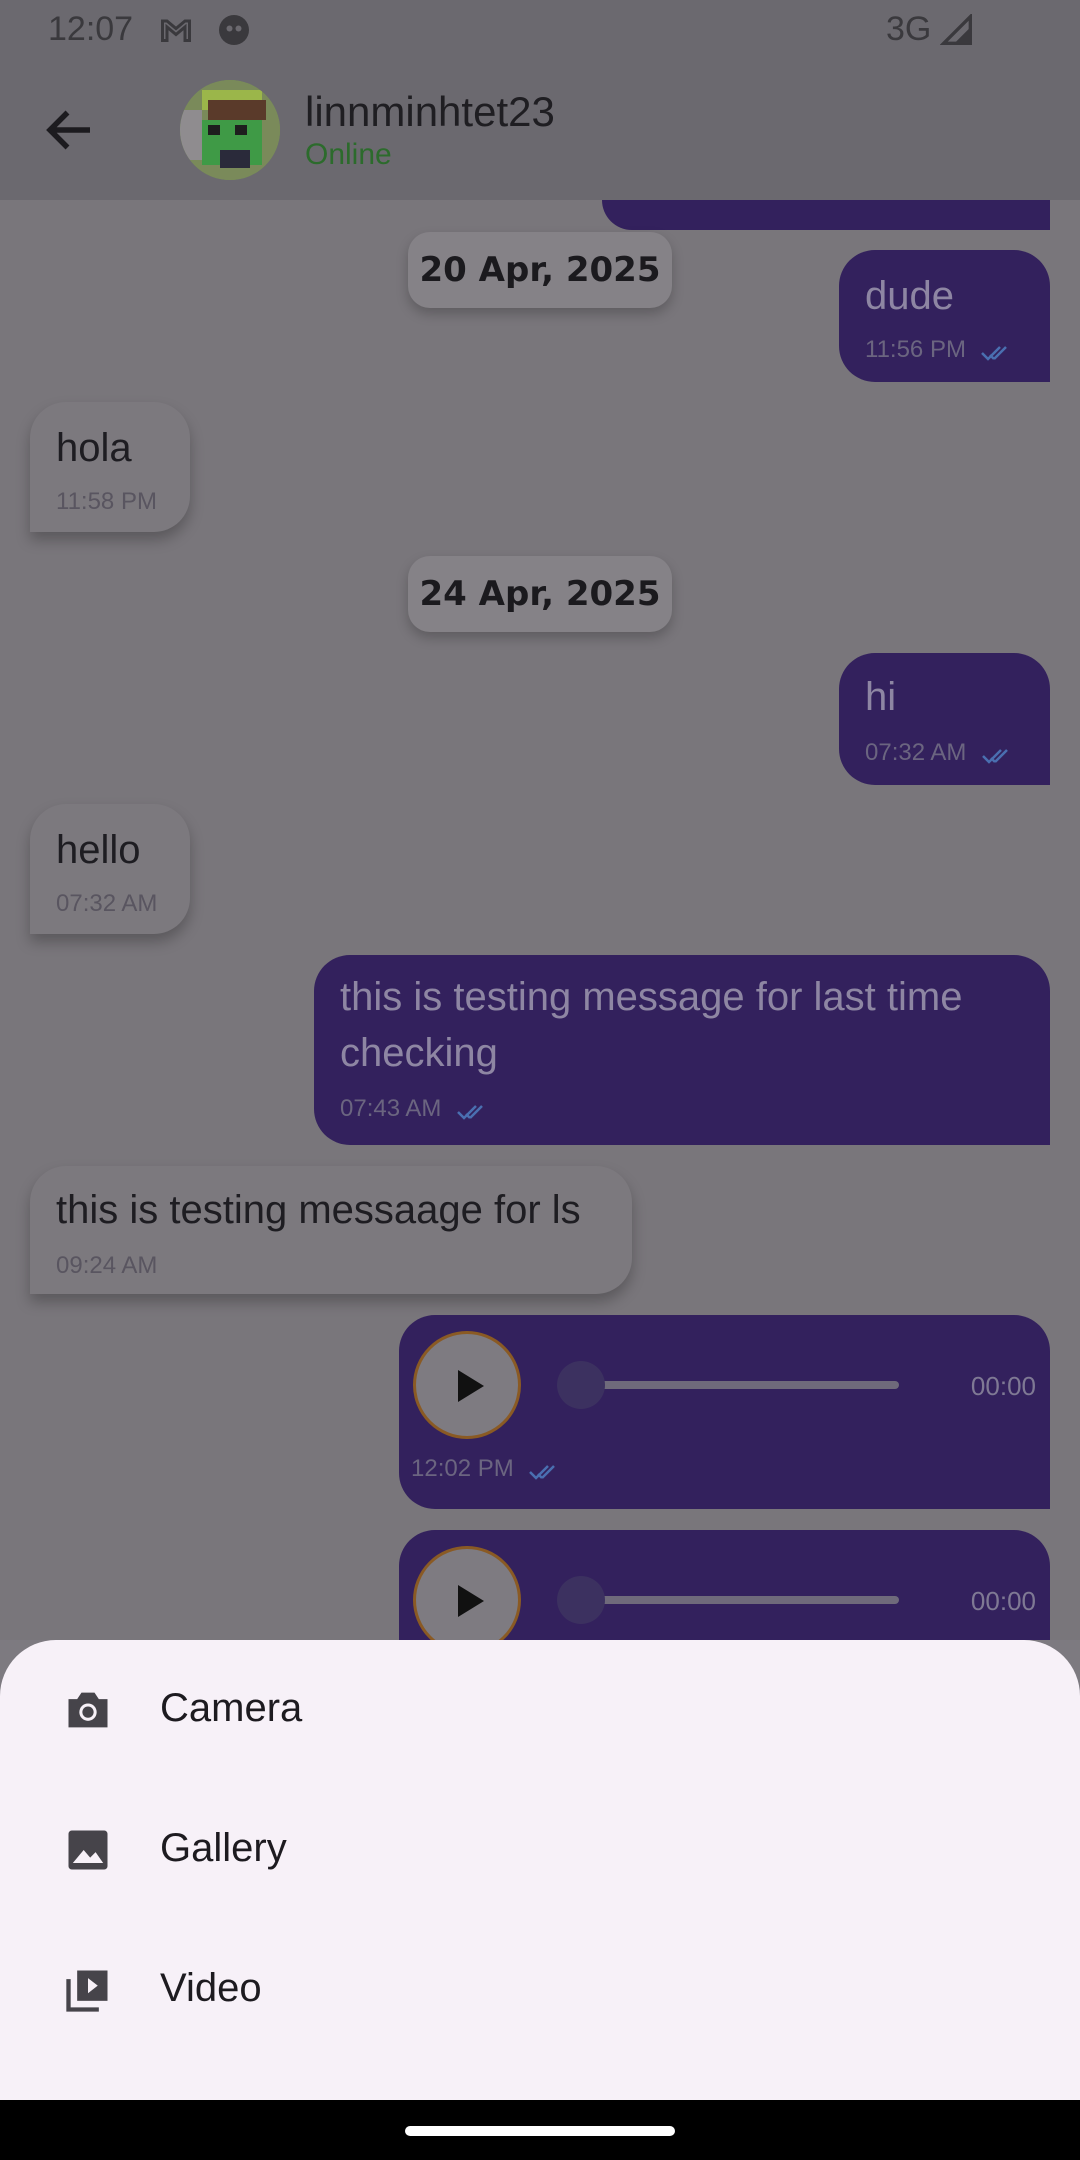  What do you see at coordinates (462, 1468) in the screenshot?
I see `message-time: 12:02 PM` at bounding box center [462, 1468].